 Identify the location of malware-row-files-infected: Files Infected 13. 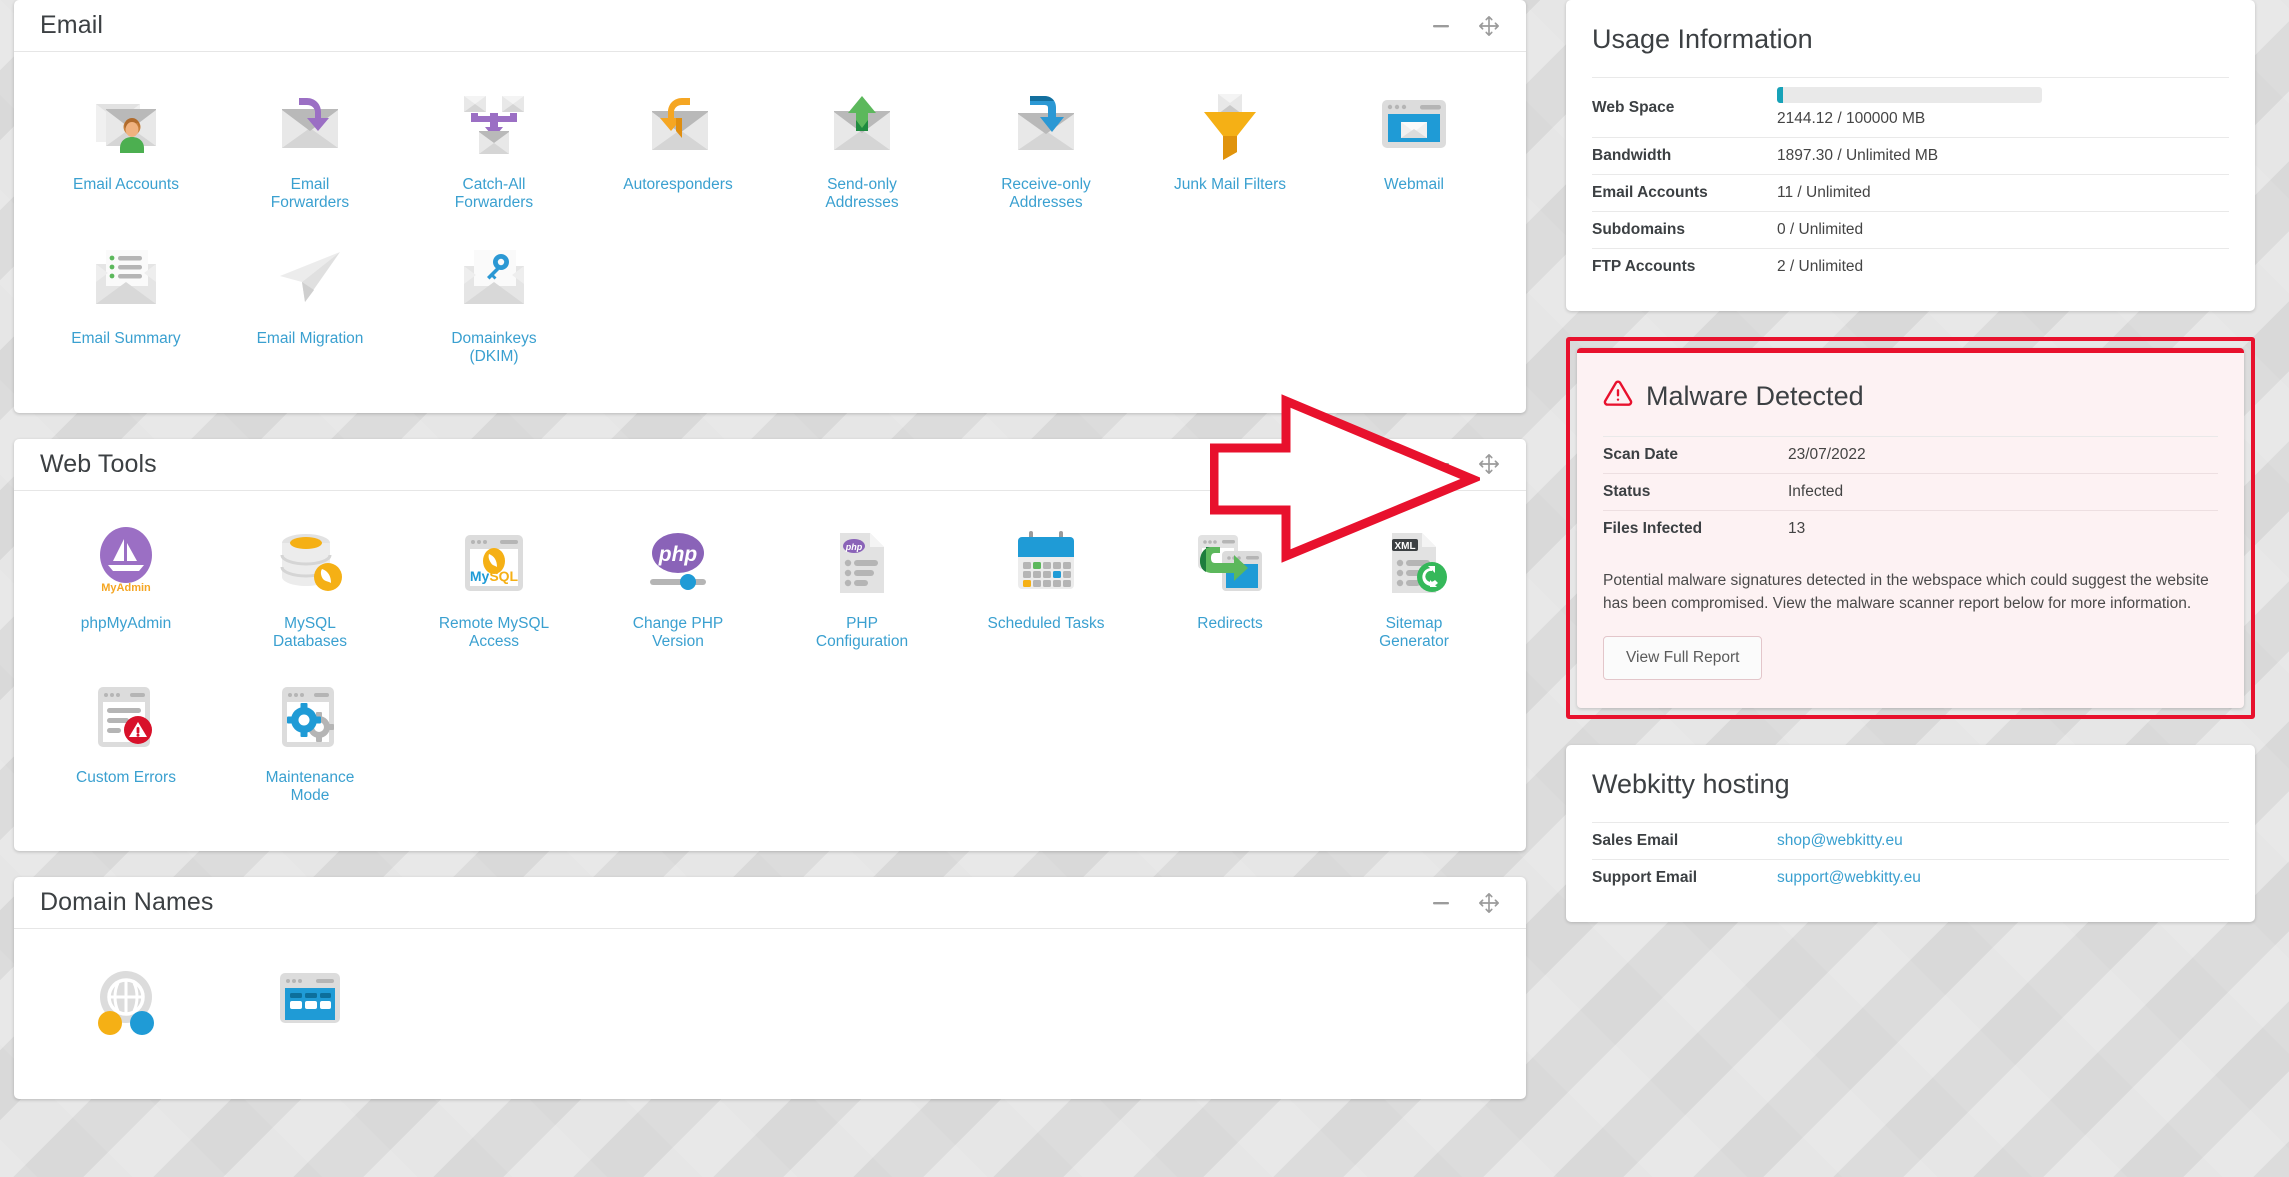
(1910, 529).